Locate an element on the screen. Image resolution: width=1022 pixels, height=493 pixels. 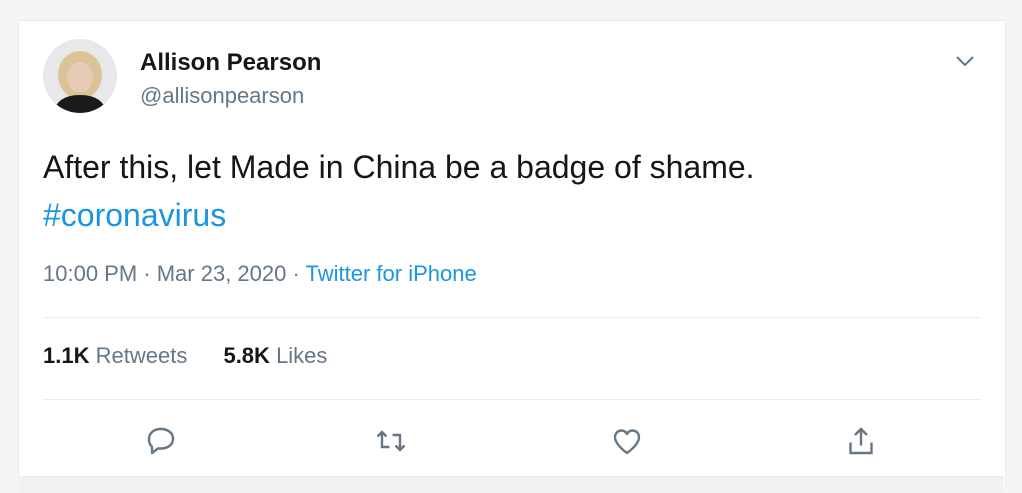
tweet-time: 10:00 PM is located at coordinates (90, 273).